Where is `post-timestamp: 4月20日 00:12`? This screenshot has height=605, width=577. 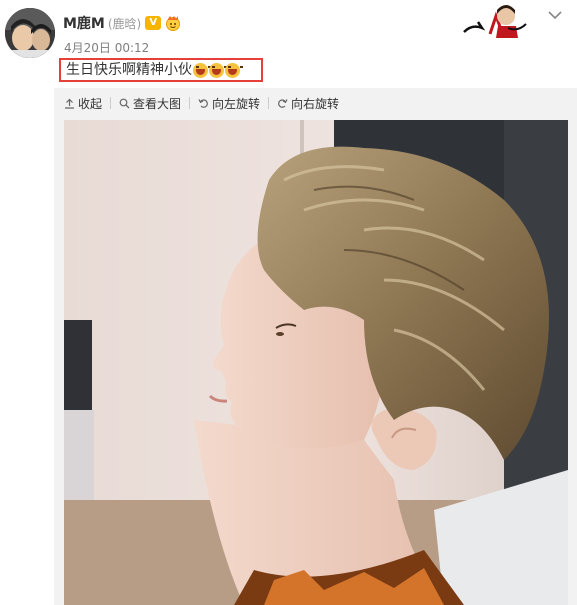
post-timestamp: 4月20日 00:12 is located at coordinates (106, 47).